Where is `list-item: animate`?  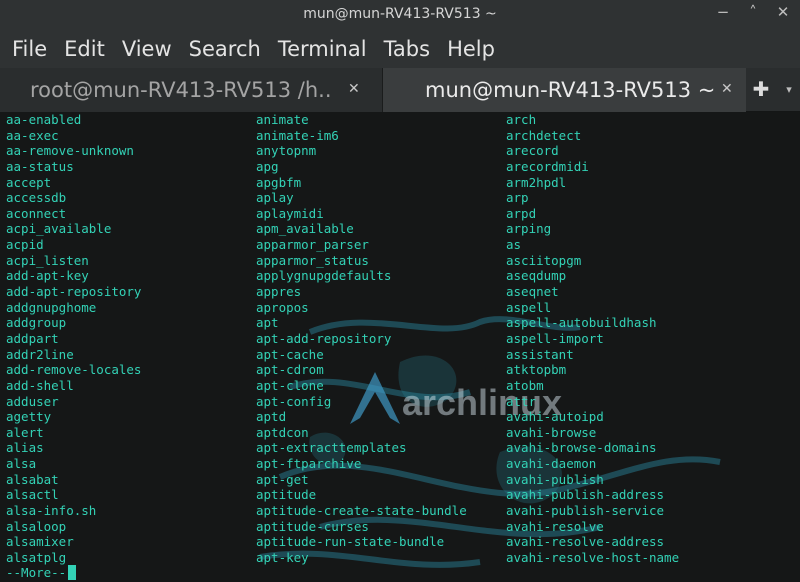
list-item: animate is located at coordinates (282, 119).